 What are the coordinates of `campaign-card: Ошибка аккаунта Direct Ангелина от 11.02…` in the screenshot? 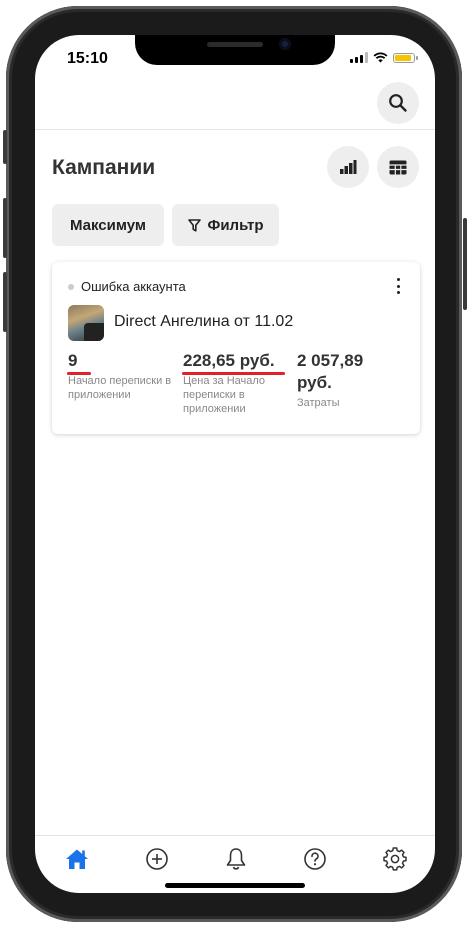 It's located at (236, 348).